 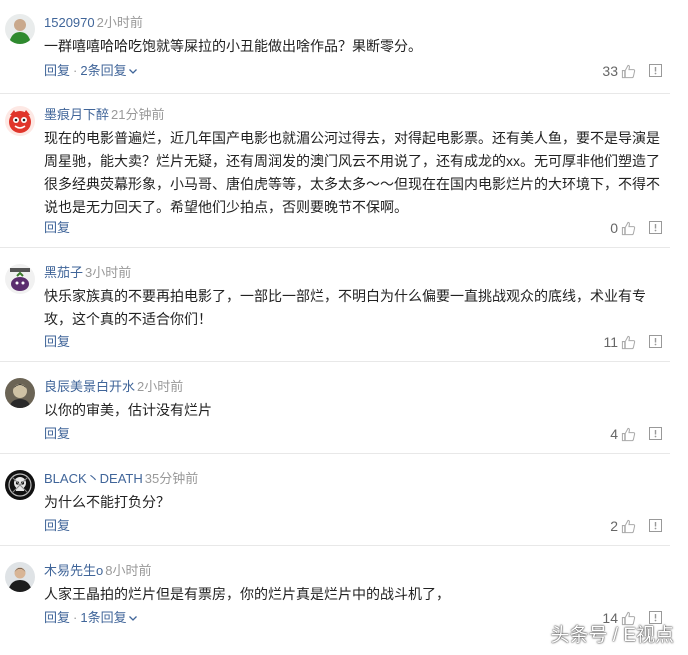 I want to click on like-button: 2, so click(x=623, y=526).